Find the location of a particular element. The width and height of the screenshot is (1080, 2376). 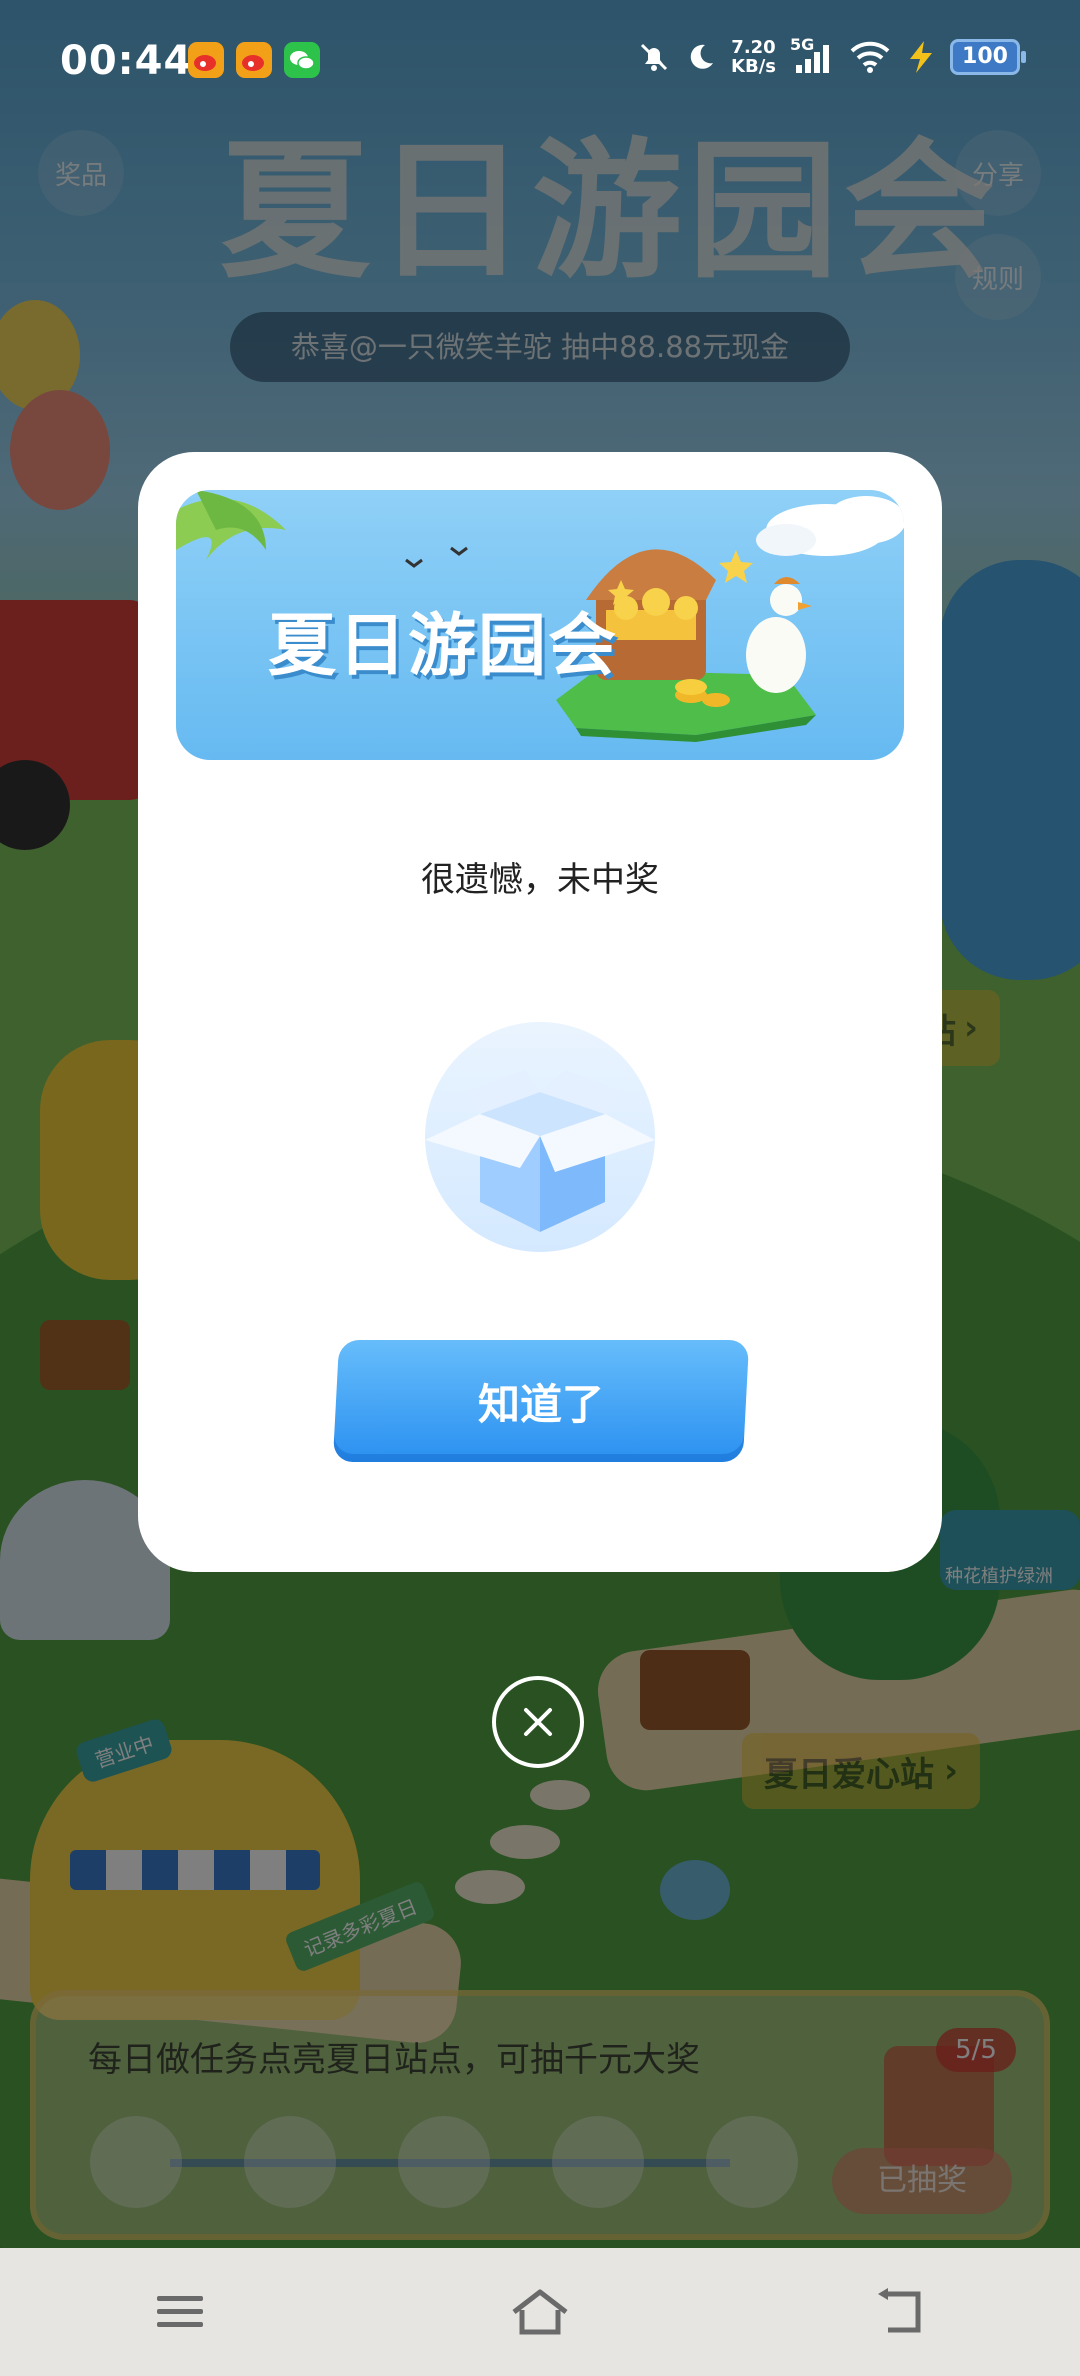

back-nav-button is located at coordinates (900, 2312).